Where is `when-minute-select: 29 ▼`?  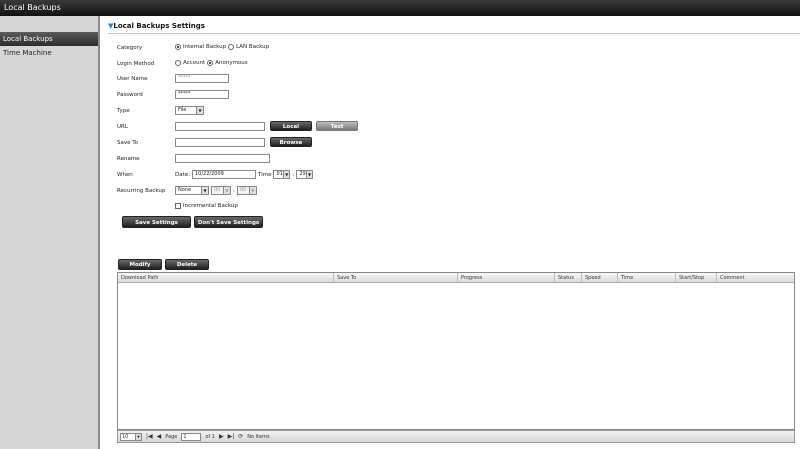
when-minute-select: 29 ▼ is located at coordinates (305, 174).